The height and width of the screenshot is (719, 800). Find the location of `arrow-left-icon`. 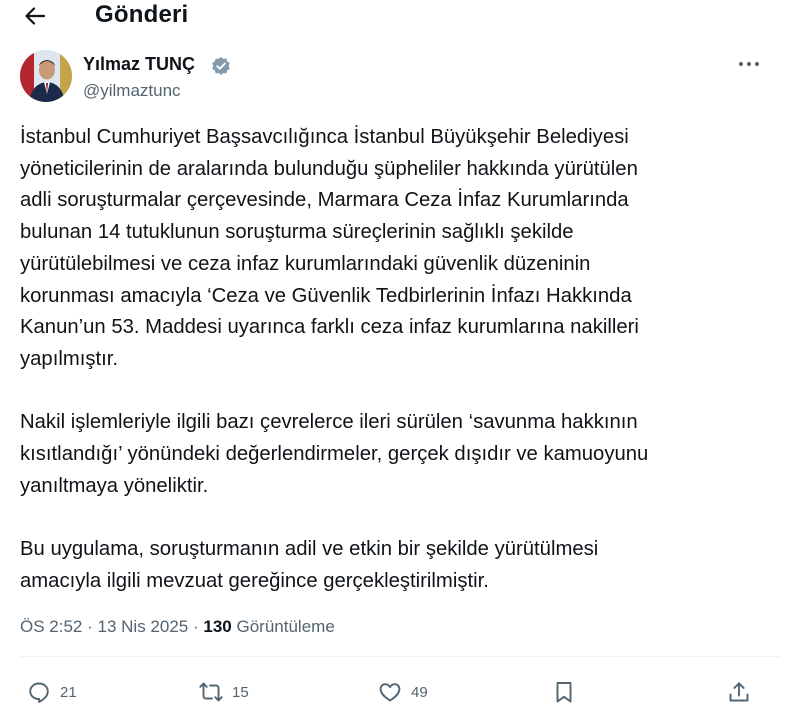

arrow-left-icon is located at coordinates (35, 16).